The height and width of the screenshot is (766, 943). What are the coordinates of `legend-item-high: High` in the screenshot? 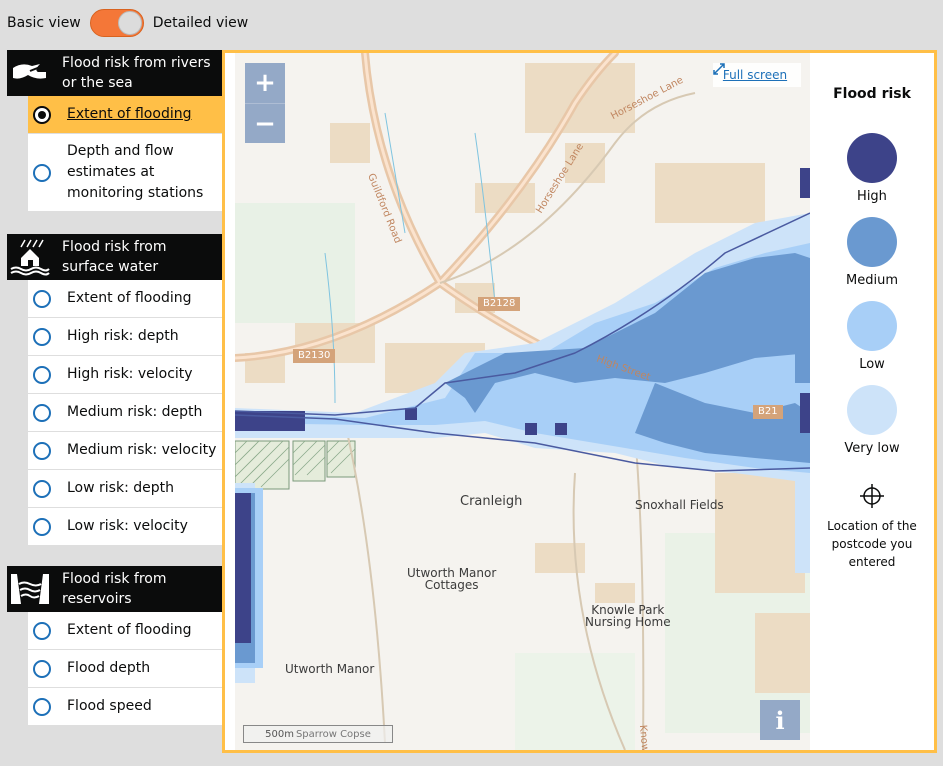 It's located at (872, 168).